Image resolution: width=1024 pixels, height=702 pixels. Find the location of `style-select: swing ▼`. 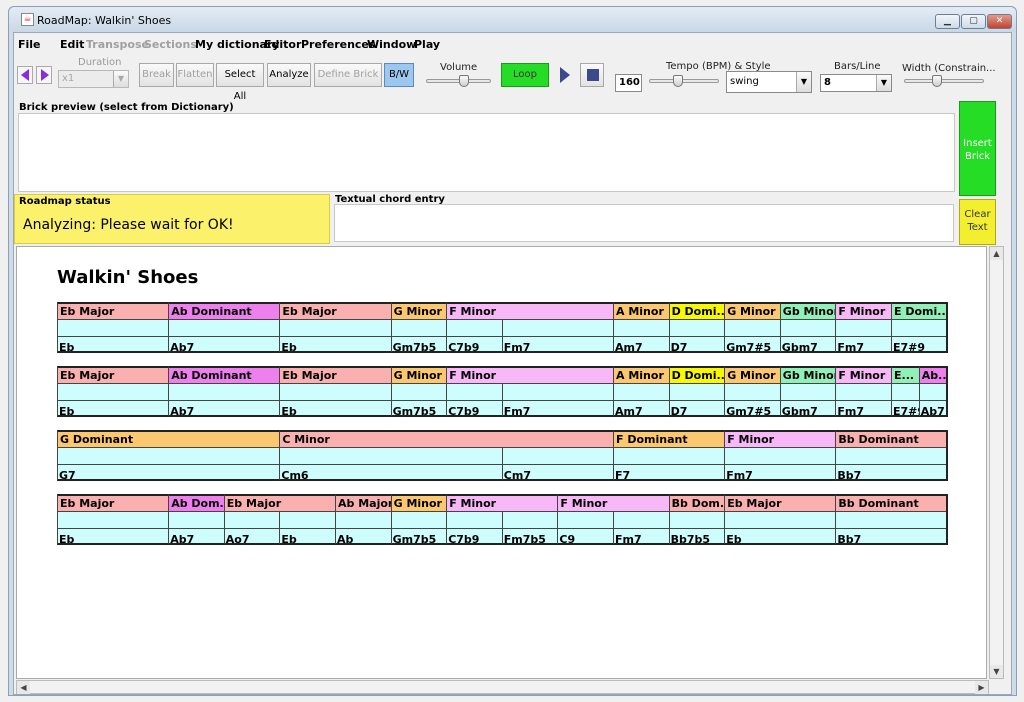

style-select: swing ▼ is located at coordinates (769, 82).